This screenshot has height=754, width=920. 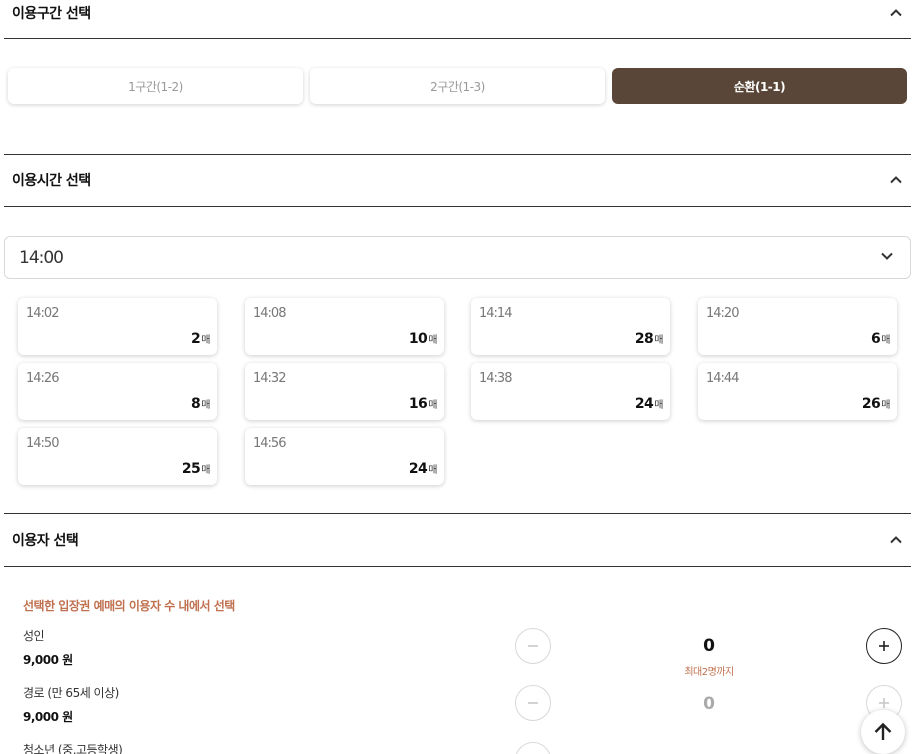 I want to click on slot-count-value: 28, so click(x=644, y=339).